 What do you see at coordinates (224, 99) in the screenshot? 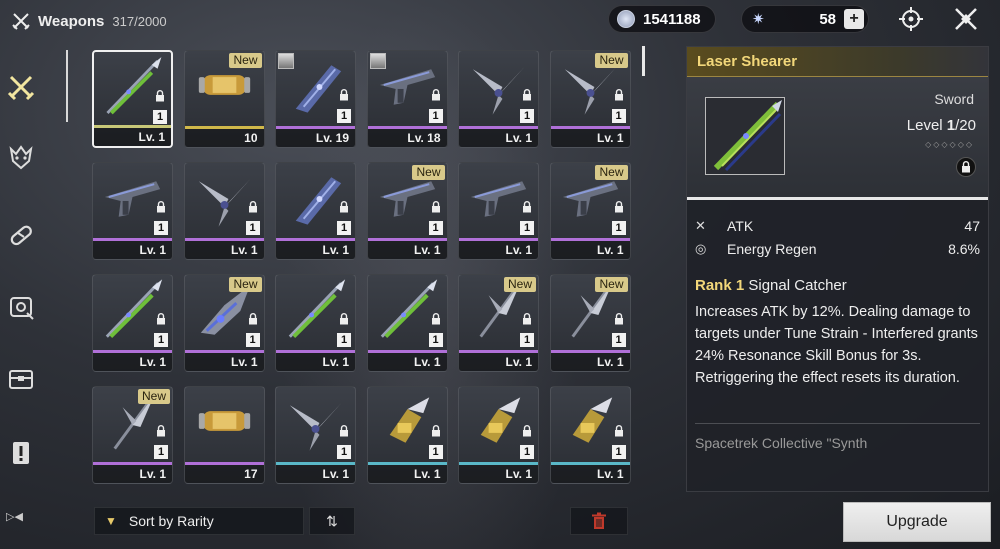
I see `weapon-card: New 10` at bounding box center [224, 99].